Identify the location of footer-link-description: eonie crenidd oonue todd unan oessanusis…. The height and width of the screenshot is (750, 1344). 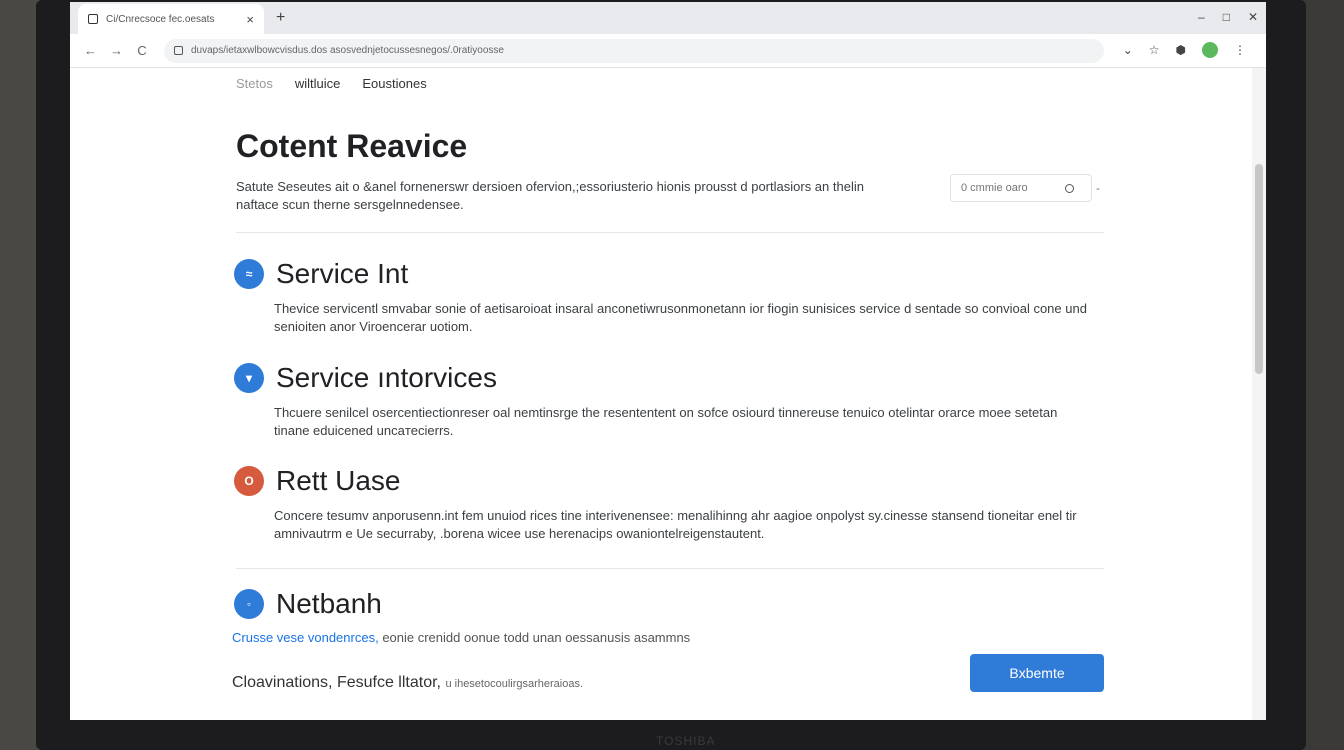
(536, 637).